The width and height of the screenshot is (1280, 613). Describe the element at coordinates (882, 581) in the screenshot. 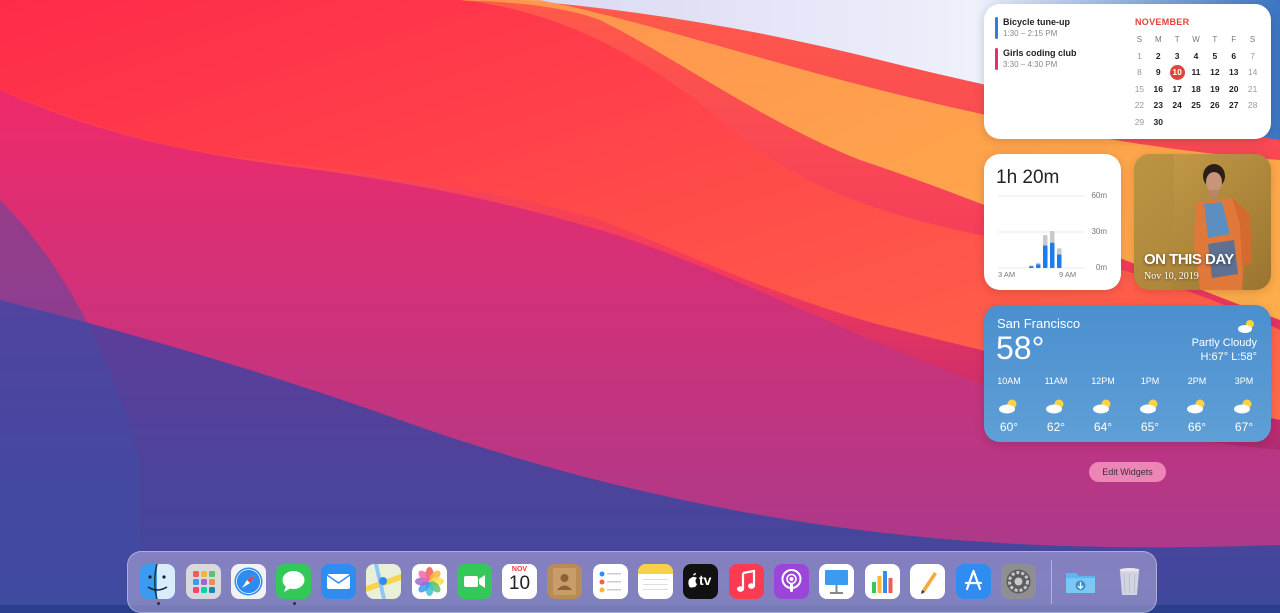

I see `numbers-icon` at that location.